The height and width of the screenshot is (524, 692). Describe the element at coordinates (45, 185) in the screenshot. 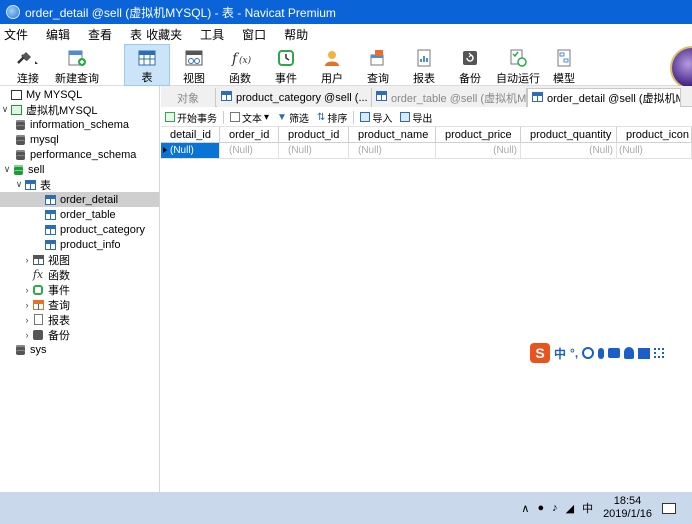

I see `tree-item-label: 表` at that location.